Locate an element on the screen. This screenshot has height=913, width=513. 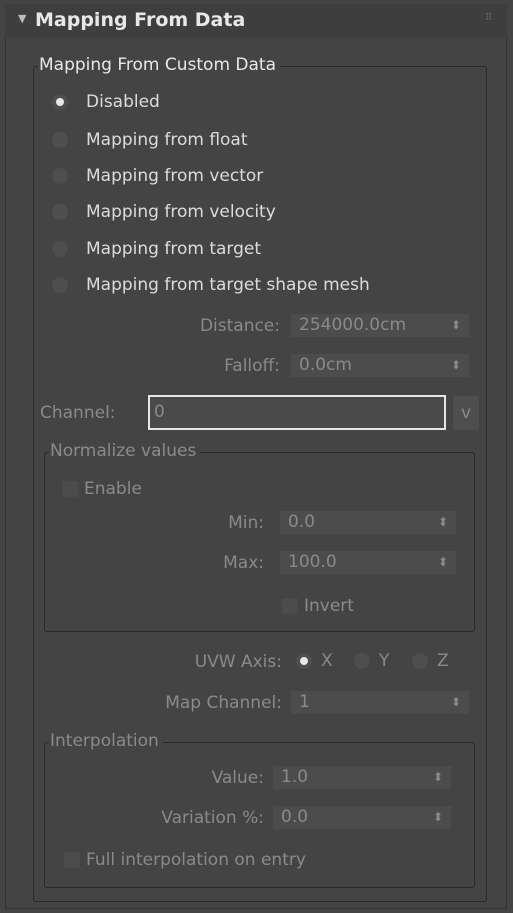
value-label: Value: is located at coordinates (237, 778).